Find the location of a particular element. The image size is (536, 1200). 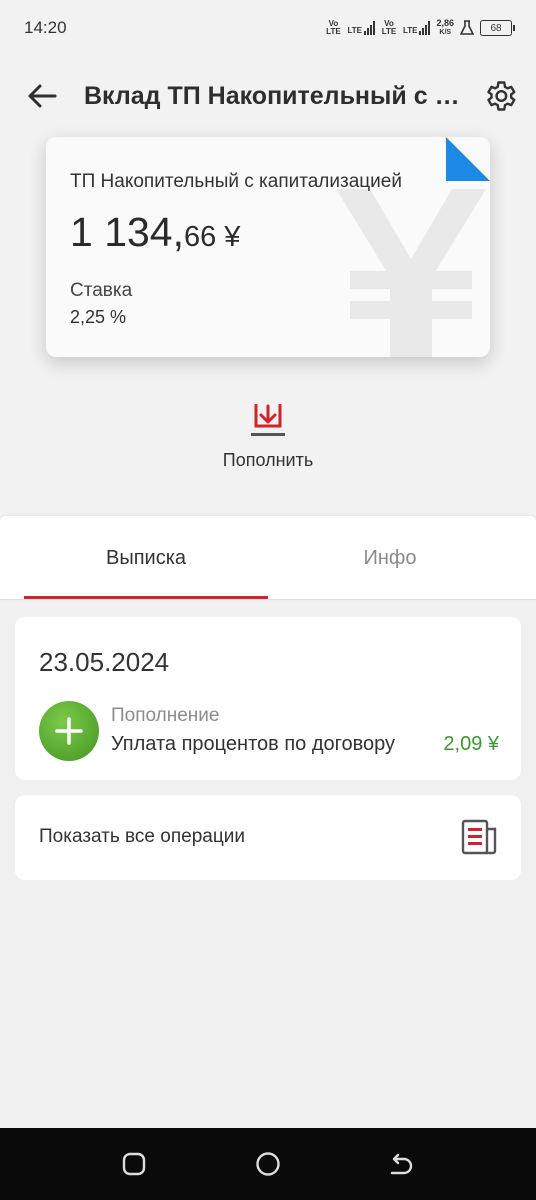

tab-info: Инфо is located at coordinates (390, 558).